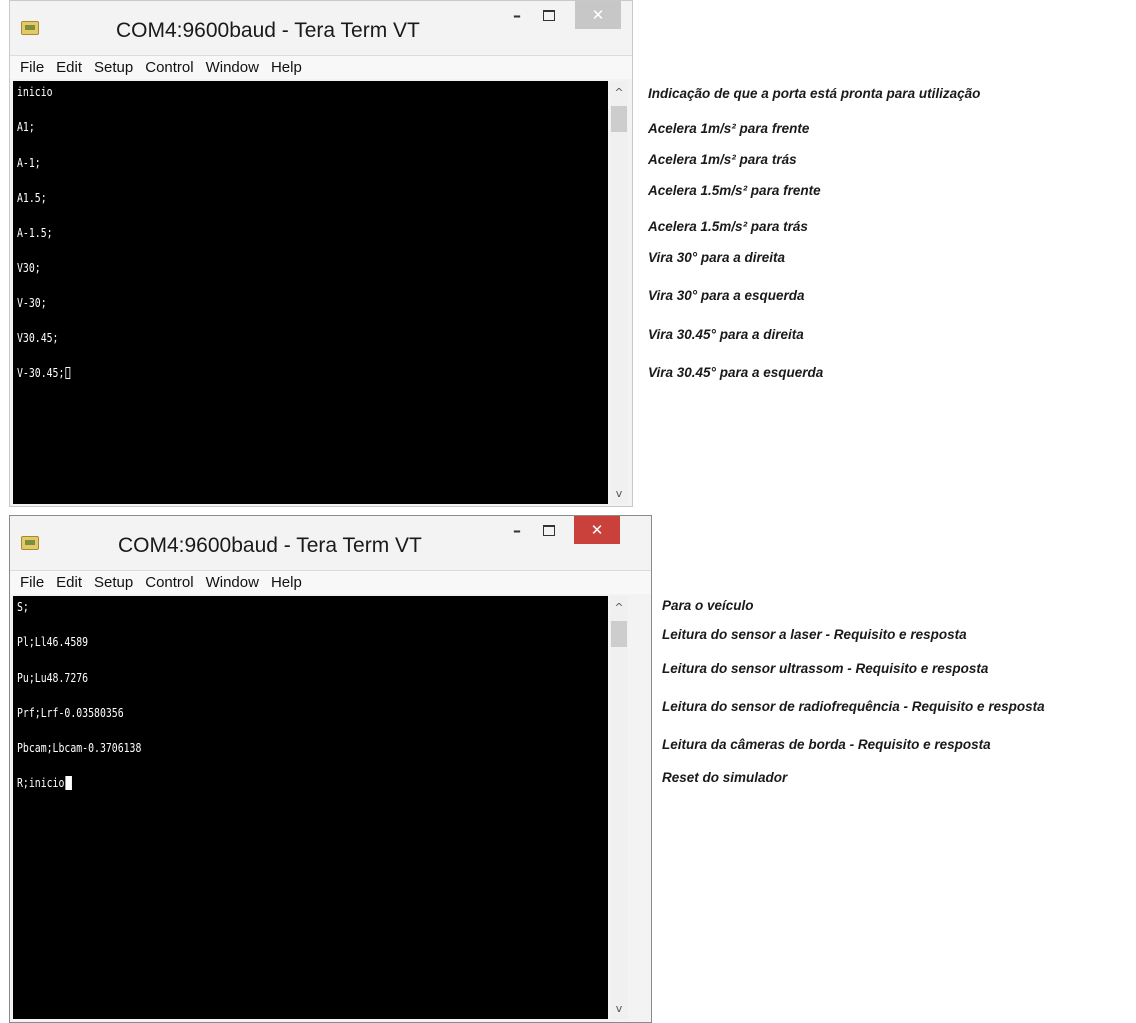 The width and height of the screenshot is (1136, 1023). I want to click on annotation: Vira 30° para a direita, so click(716, 257).